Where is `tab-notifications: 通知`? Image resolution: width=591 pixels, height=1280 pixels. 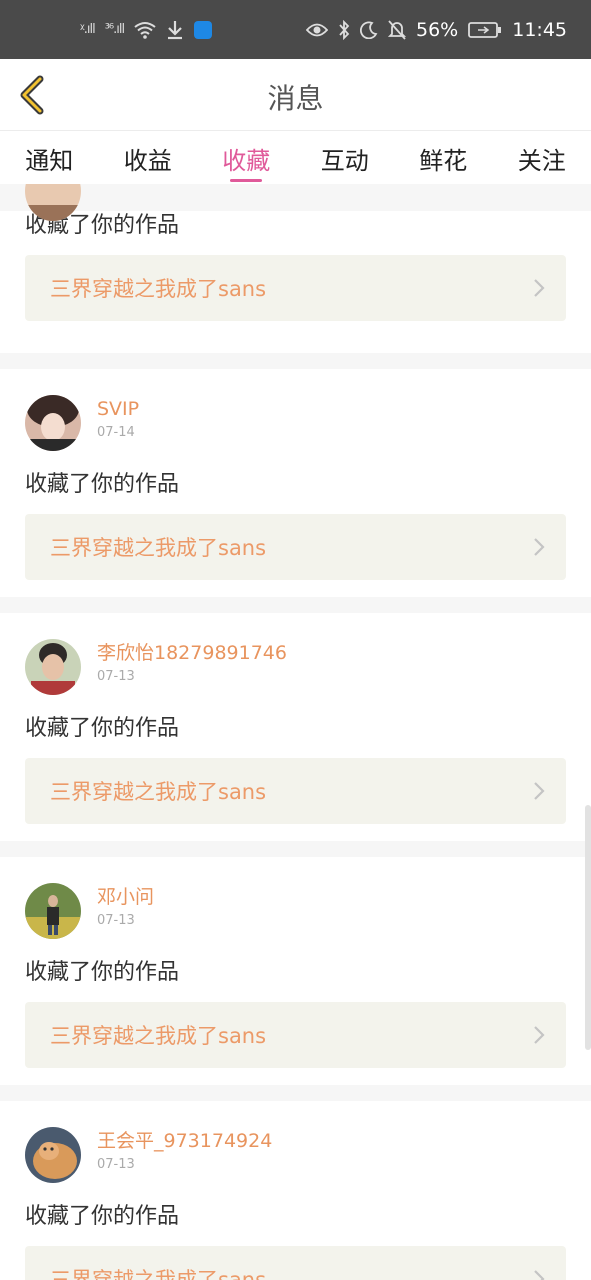 tab-notifications: 通知 is located at coordinates (49, 157).